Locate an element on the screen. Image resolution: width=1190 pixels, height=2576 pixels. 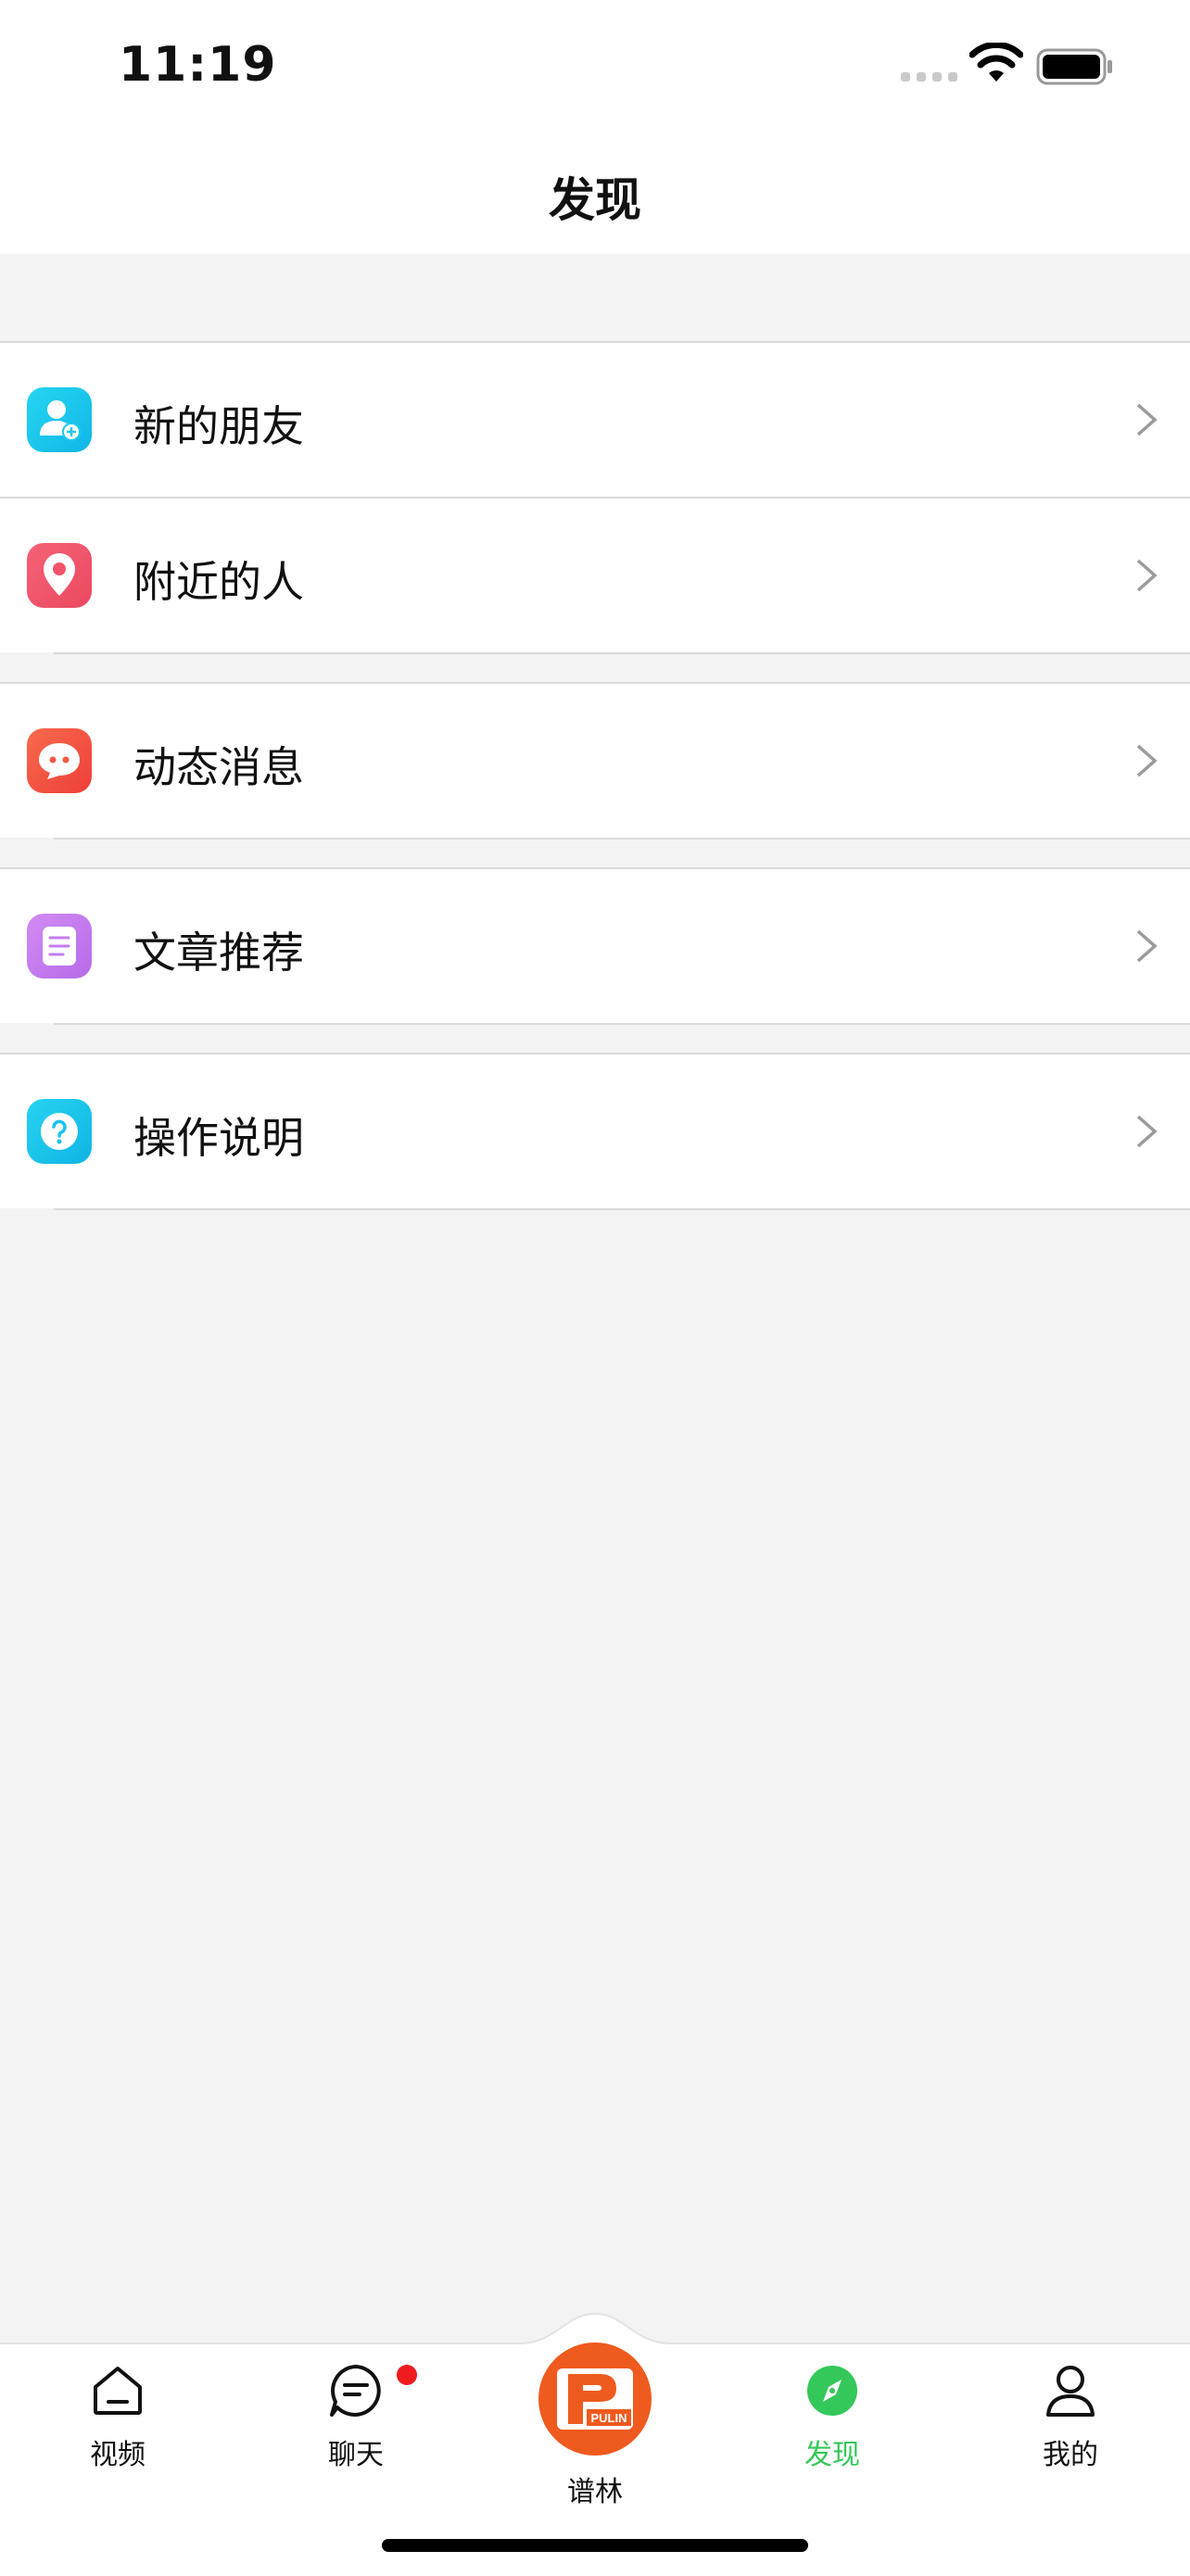
add-friend-icon is located at coordinates (60, 420).